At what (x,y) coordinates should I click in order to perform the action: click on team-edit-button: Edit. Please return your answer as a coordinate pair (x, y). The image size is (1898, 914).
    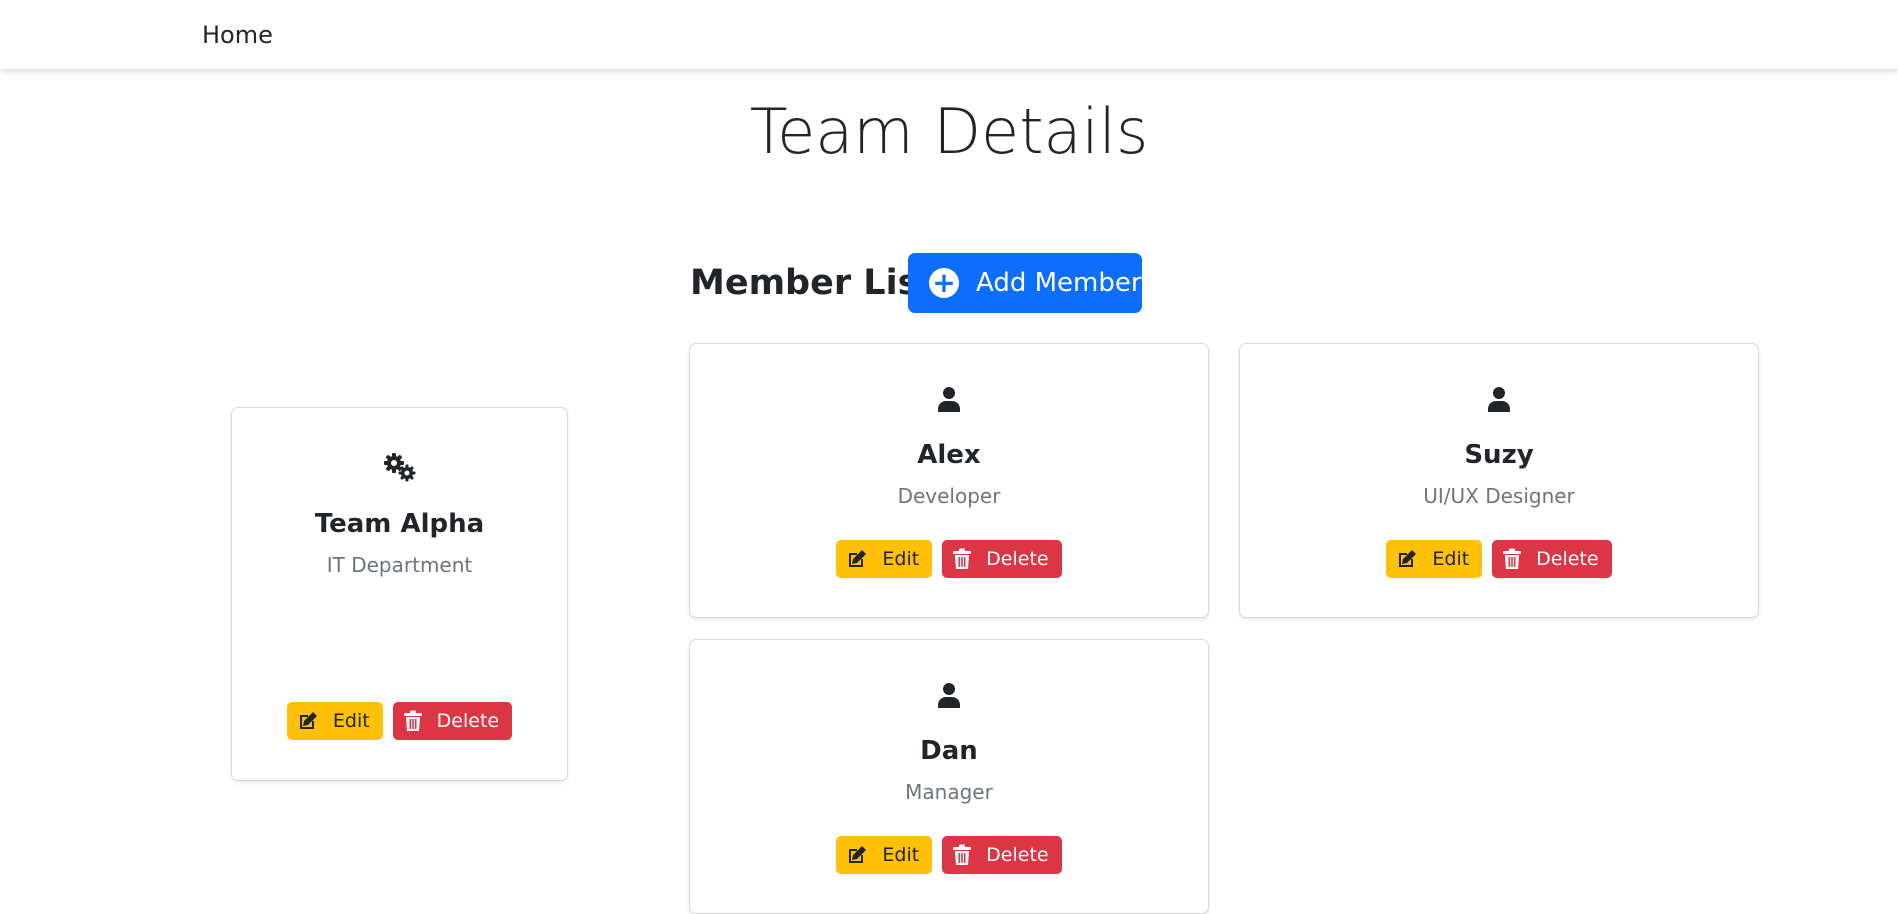
    Looking at the image, I should click on (334, 721).